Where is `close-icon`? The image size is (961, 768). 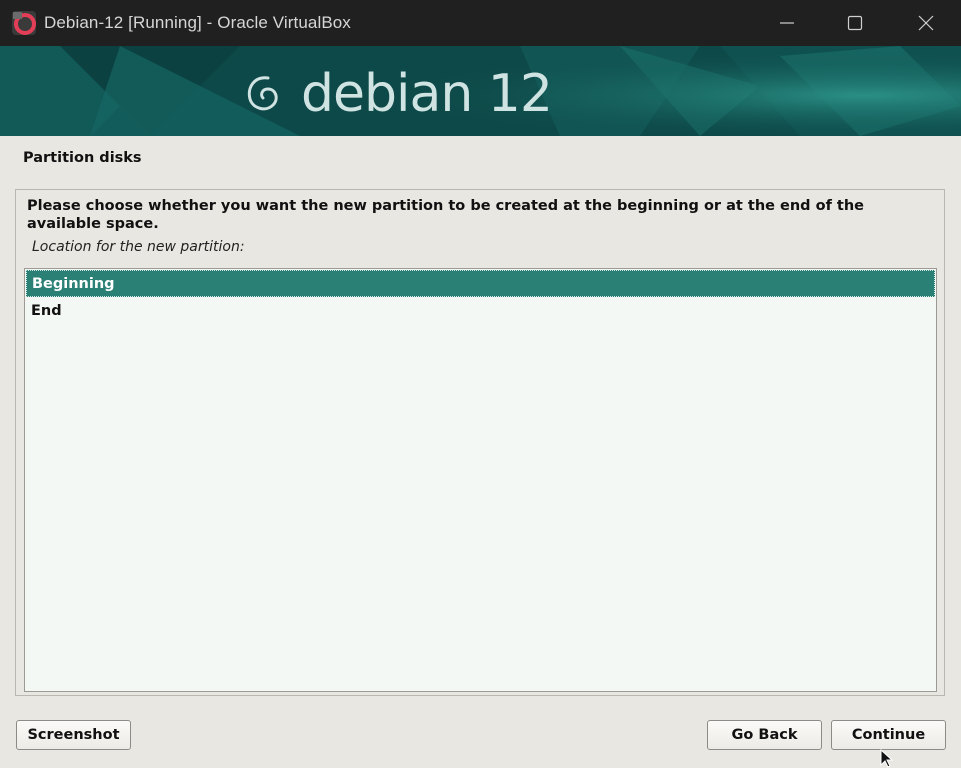 close-icon is located at coordinates (926, 23).